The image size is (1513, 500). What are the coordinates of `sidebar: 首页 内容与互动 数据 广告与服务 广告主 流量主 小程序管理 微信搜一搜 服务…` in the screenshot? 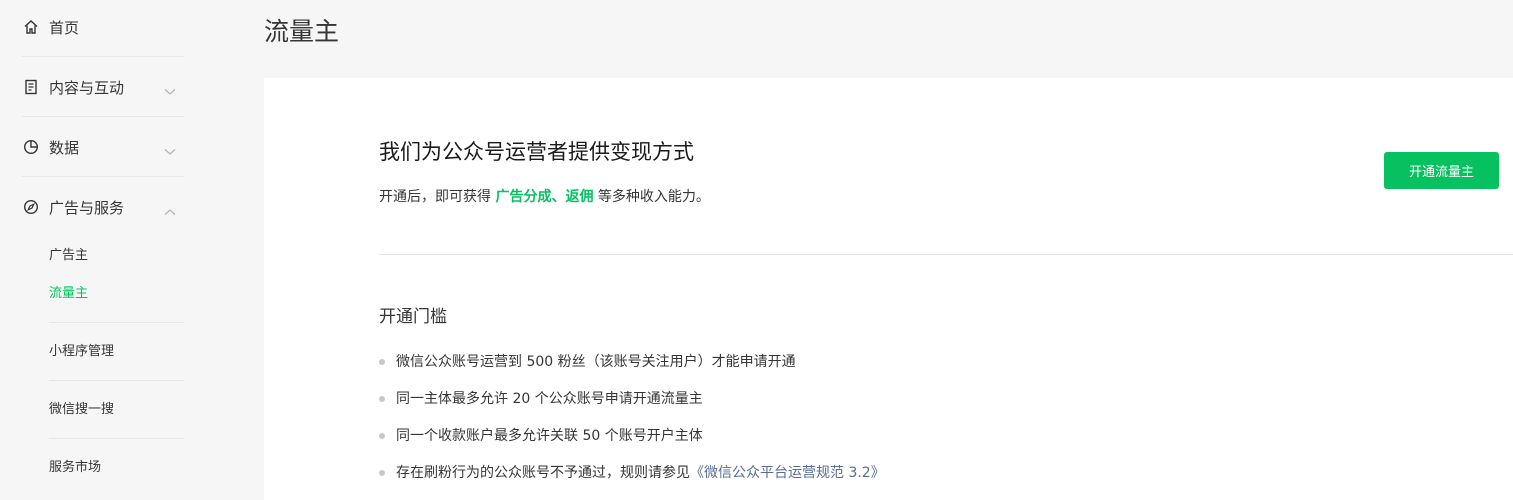 It's located at (100, 250).